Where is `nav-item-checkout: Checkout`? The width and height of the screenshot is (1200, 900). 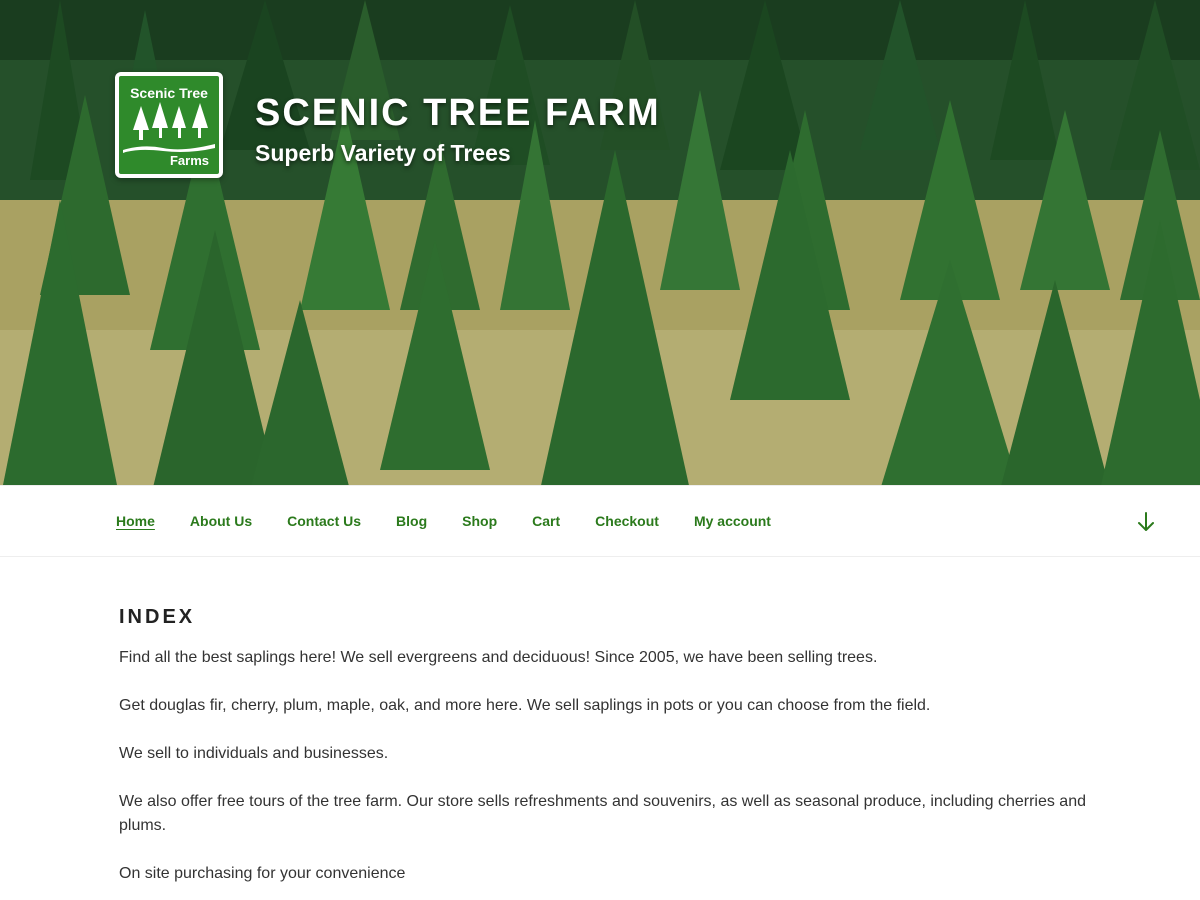
nav-item-checkout: Checkout is located at coordinates (627, 522).